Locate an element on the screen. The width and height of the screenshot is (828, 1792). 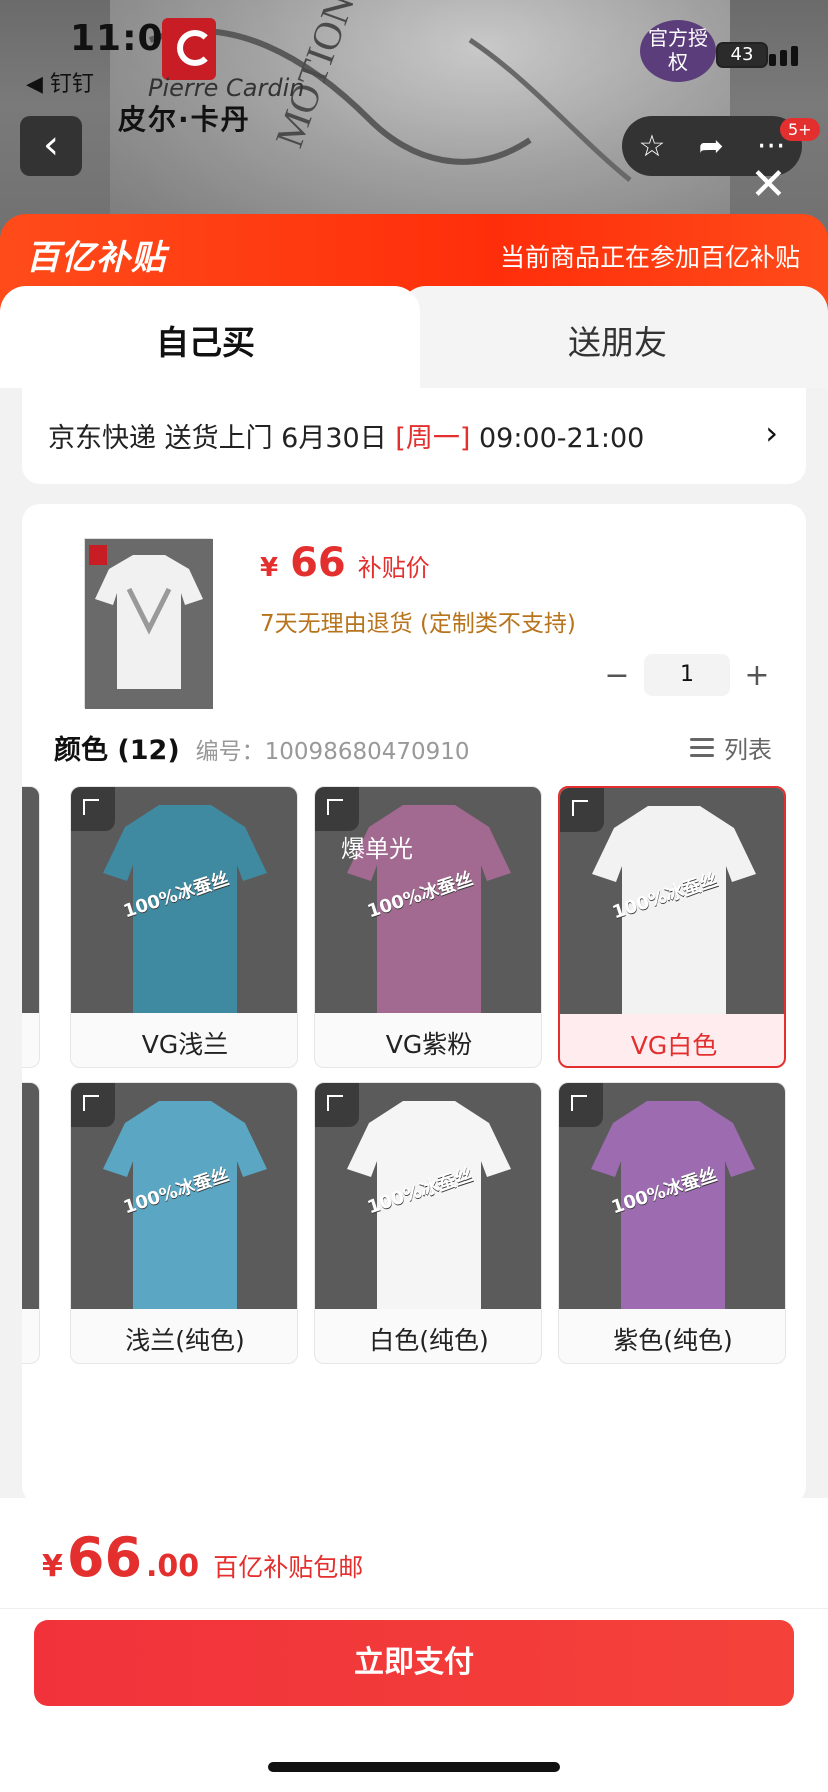
list-view-toggle: 列表 is located at coordinates (731, 747).